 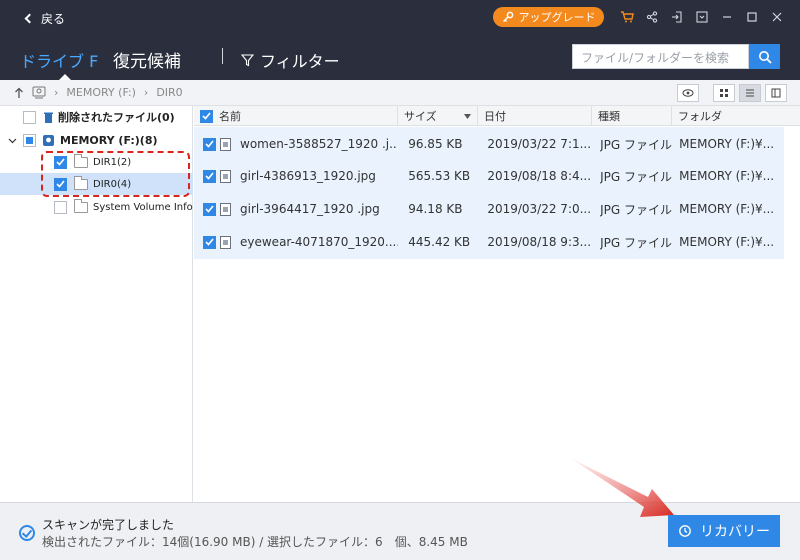 I want to click on file-size: 96.85 KB, so click(x=435, y=144).